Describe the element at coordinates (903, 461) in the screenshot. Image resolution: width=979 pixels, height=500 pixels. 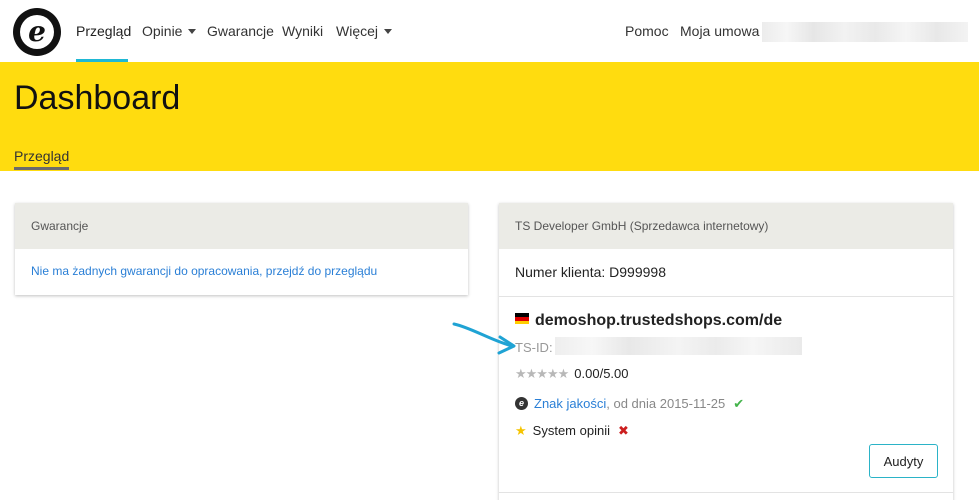
I see `audits-button: Audyty` at that location.